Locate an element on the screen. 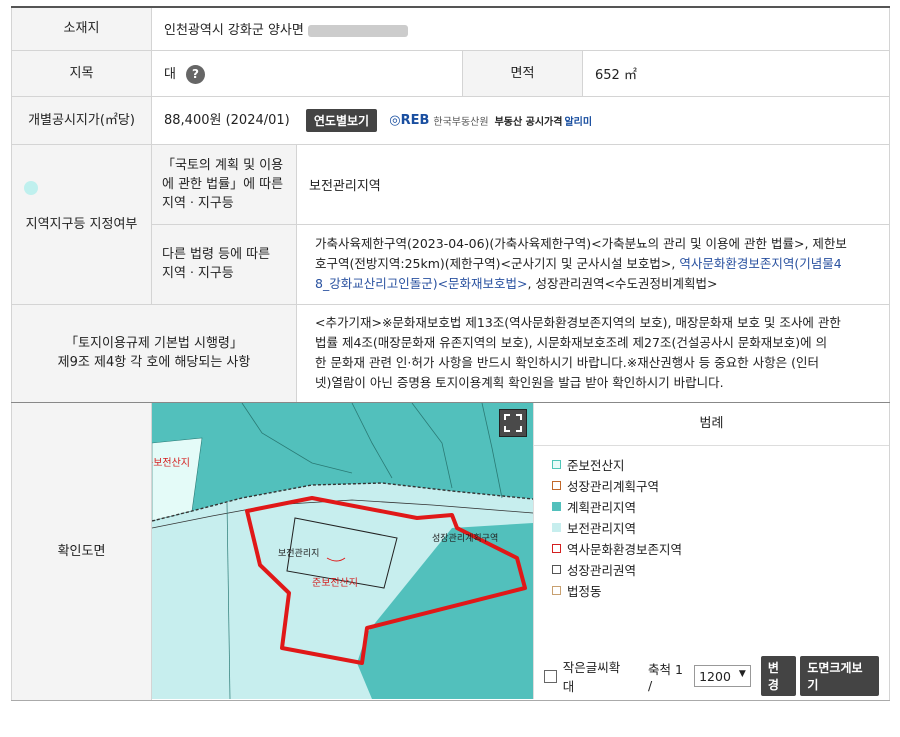 This screenshot has width=900, height=737. yearly-view-button: 연도별보기 is located at coordinates (341, 120).